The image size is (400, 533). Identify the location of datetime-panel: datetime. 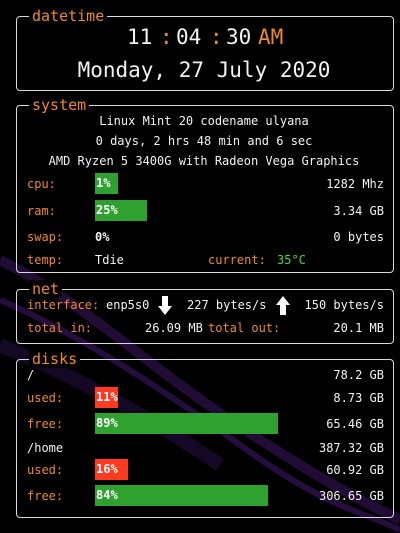
(205, 49).